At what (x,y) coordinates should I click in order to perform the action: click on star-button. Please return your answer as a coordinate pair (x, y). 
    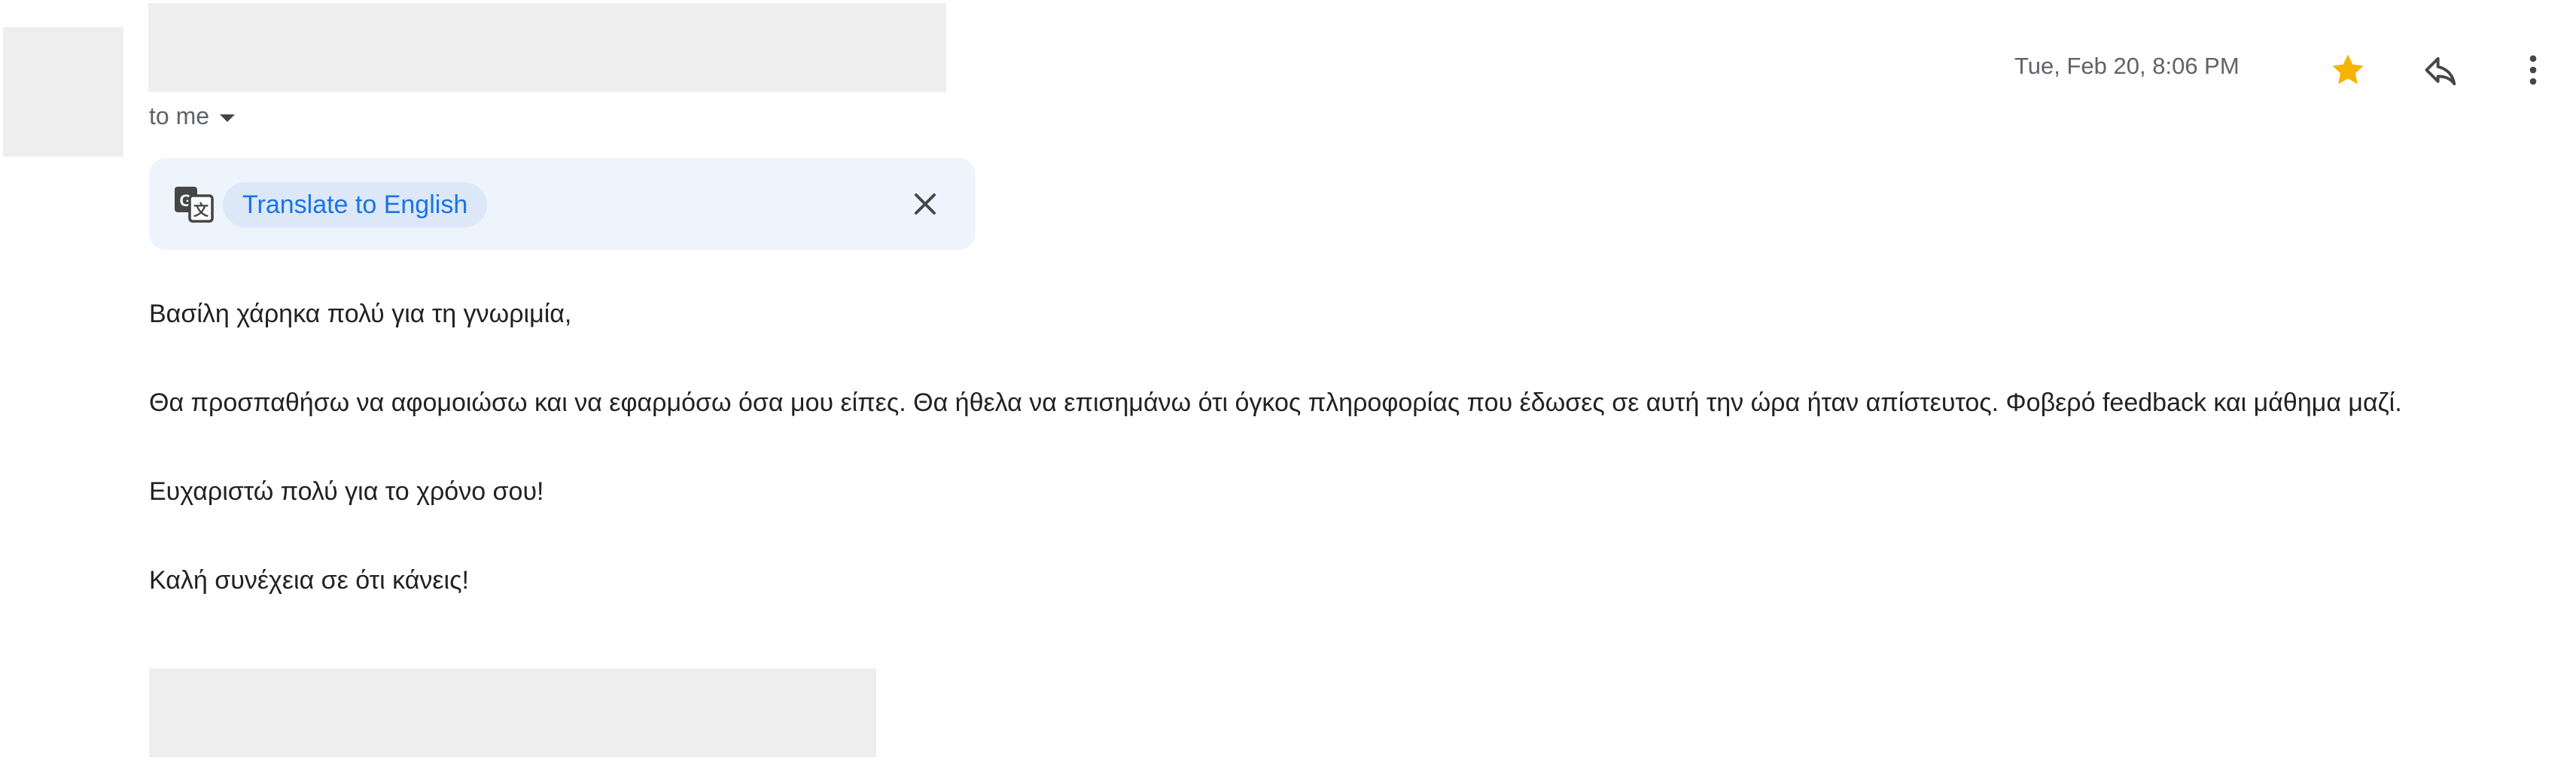
    Looking at the image, I should click on (2348, 70).